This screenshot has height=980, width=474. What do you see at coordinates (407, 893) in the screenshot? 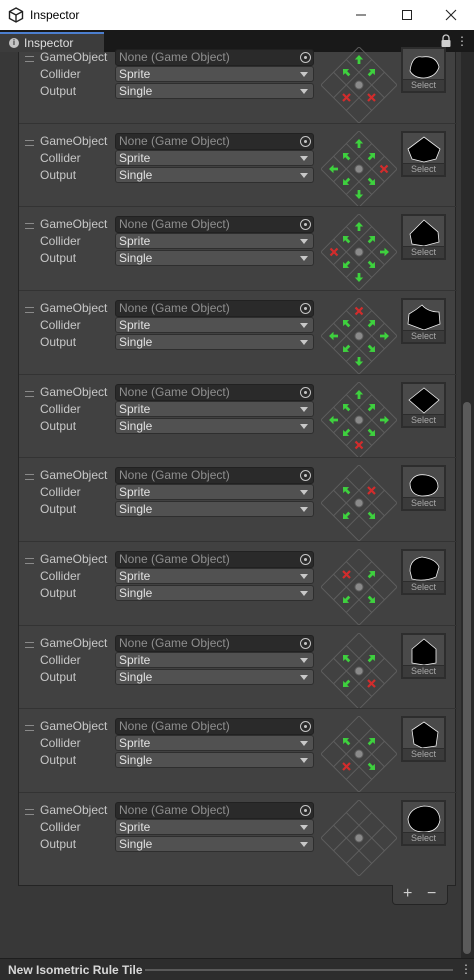
I see `add-rule-button: +` at bounding box center [407, 893].